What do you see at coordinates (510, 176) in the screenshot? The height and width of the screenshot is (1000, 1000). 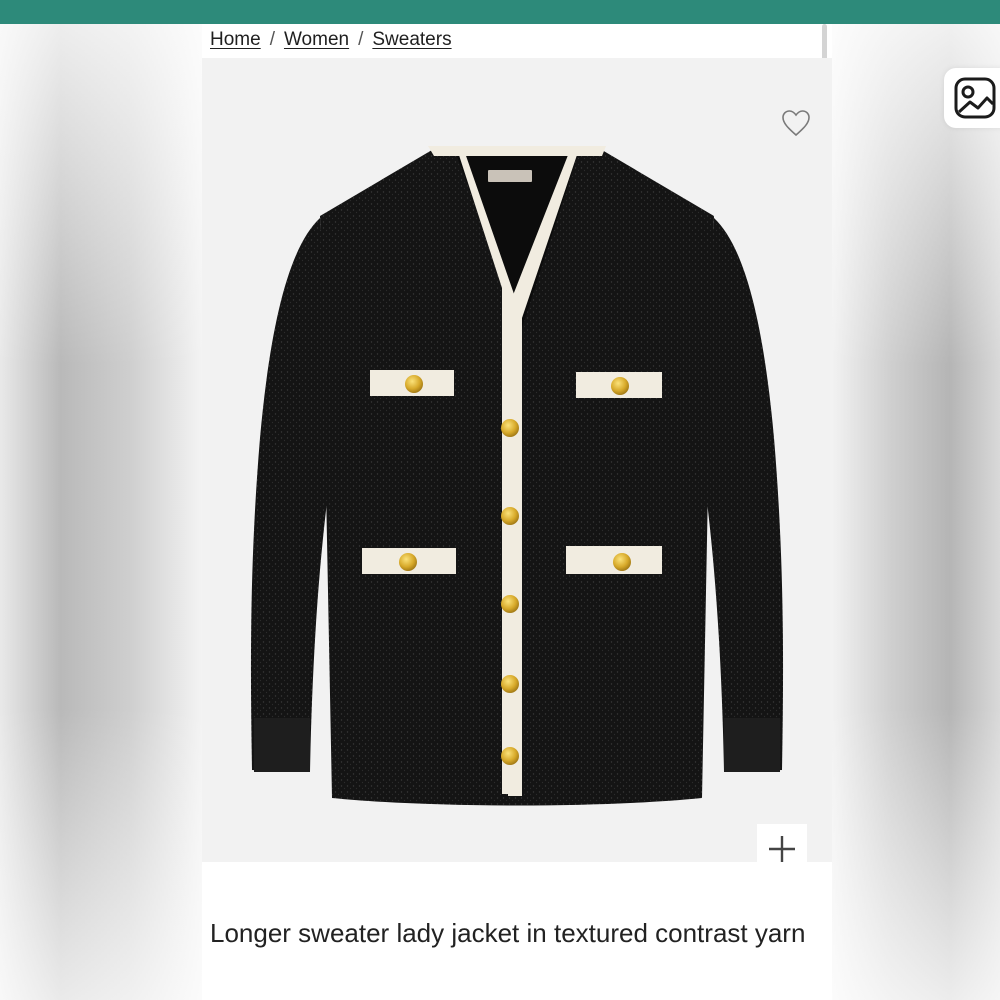 I see `garment-label` at bounding box center [510, 176].